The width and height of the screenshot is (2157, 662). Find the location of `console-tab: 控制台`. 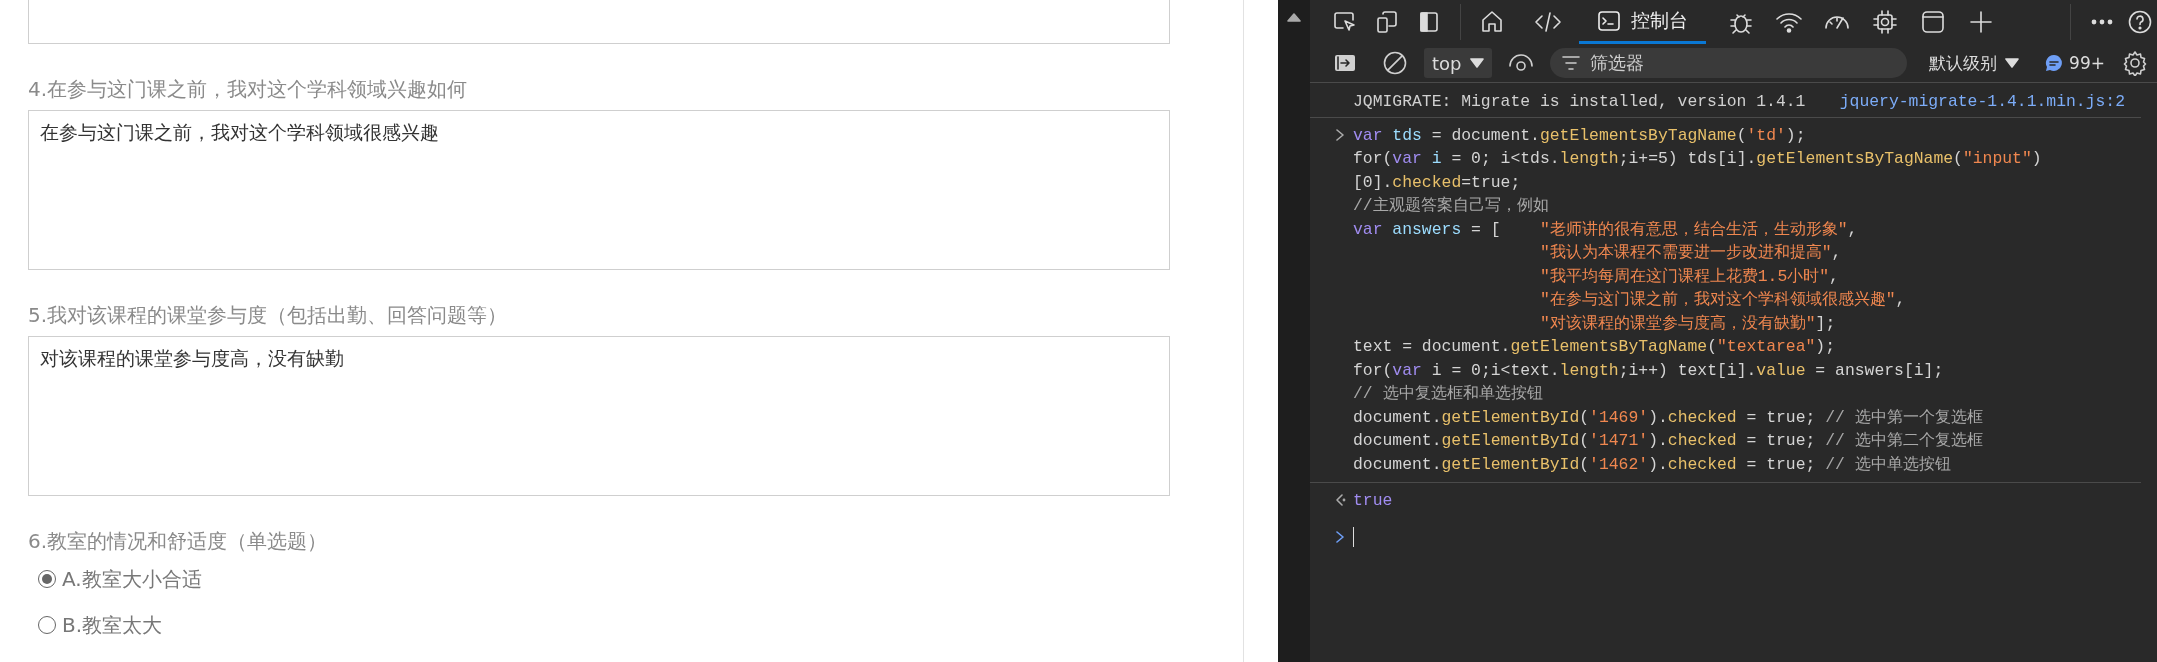

console-tab: 控制台 is located at coordinates (1642, 22).